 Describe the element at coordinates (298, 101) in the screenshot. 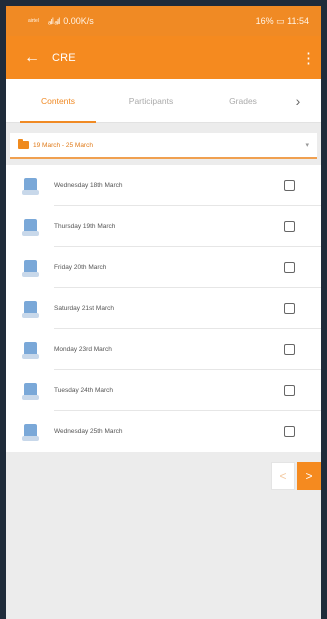

I see `chevron-right-icon: ›` at that location.